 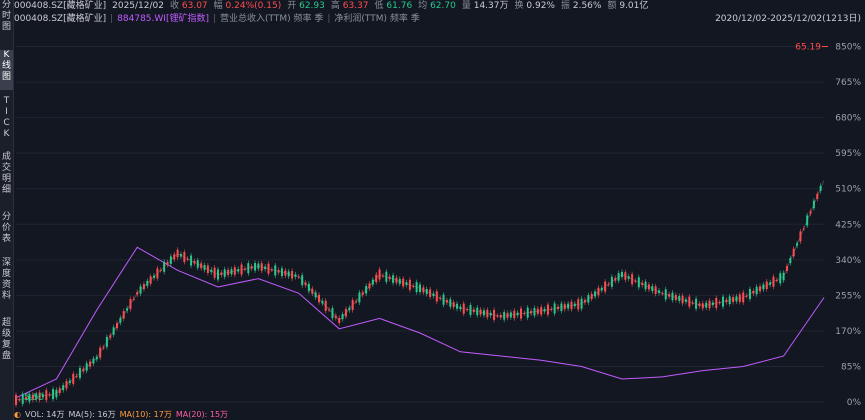 What do you see at coordinates (45, 415) in the screenshot?
I see `vol-label: VOL: 14万` at bounding box center [45, 415].